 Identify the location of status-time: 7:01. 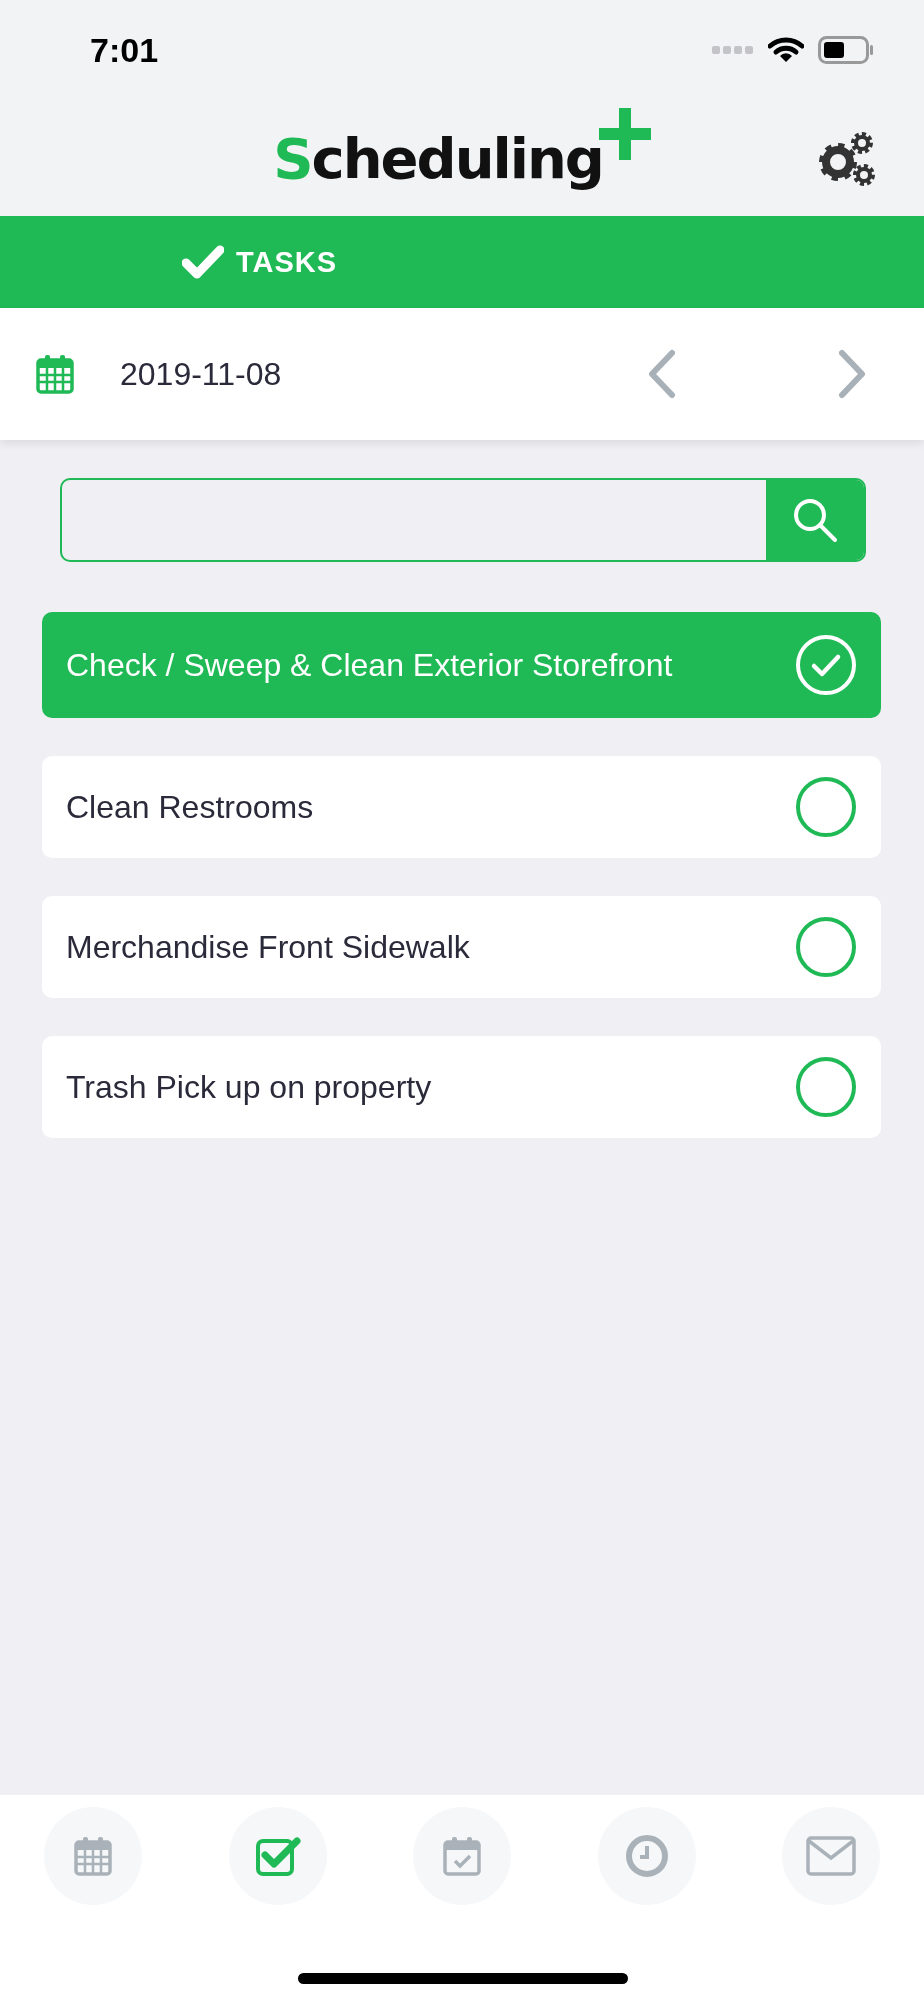
(124, 50).